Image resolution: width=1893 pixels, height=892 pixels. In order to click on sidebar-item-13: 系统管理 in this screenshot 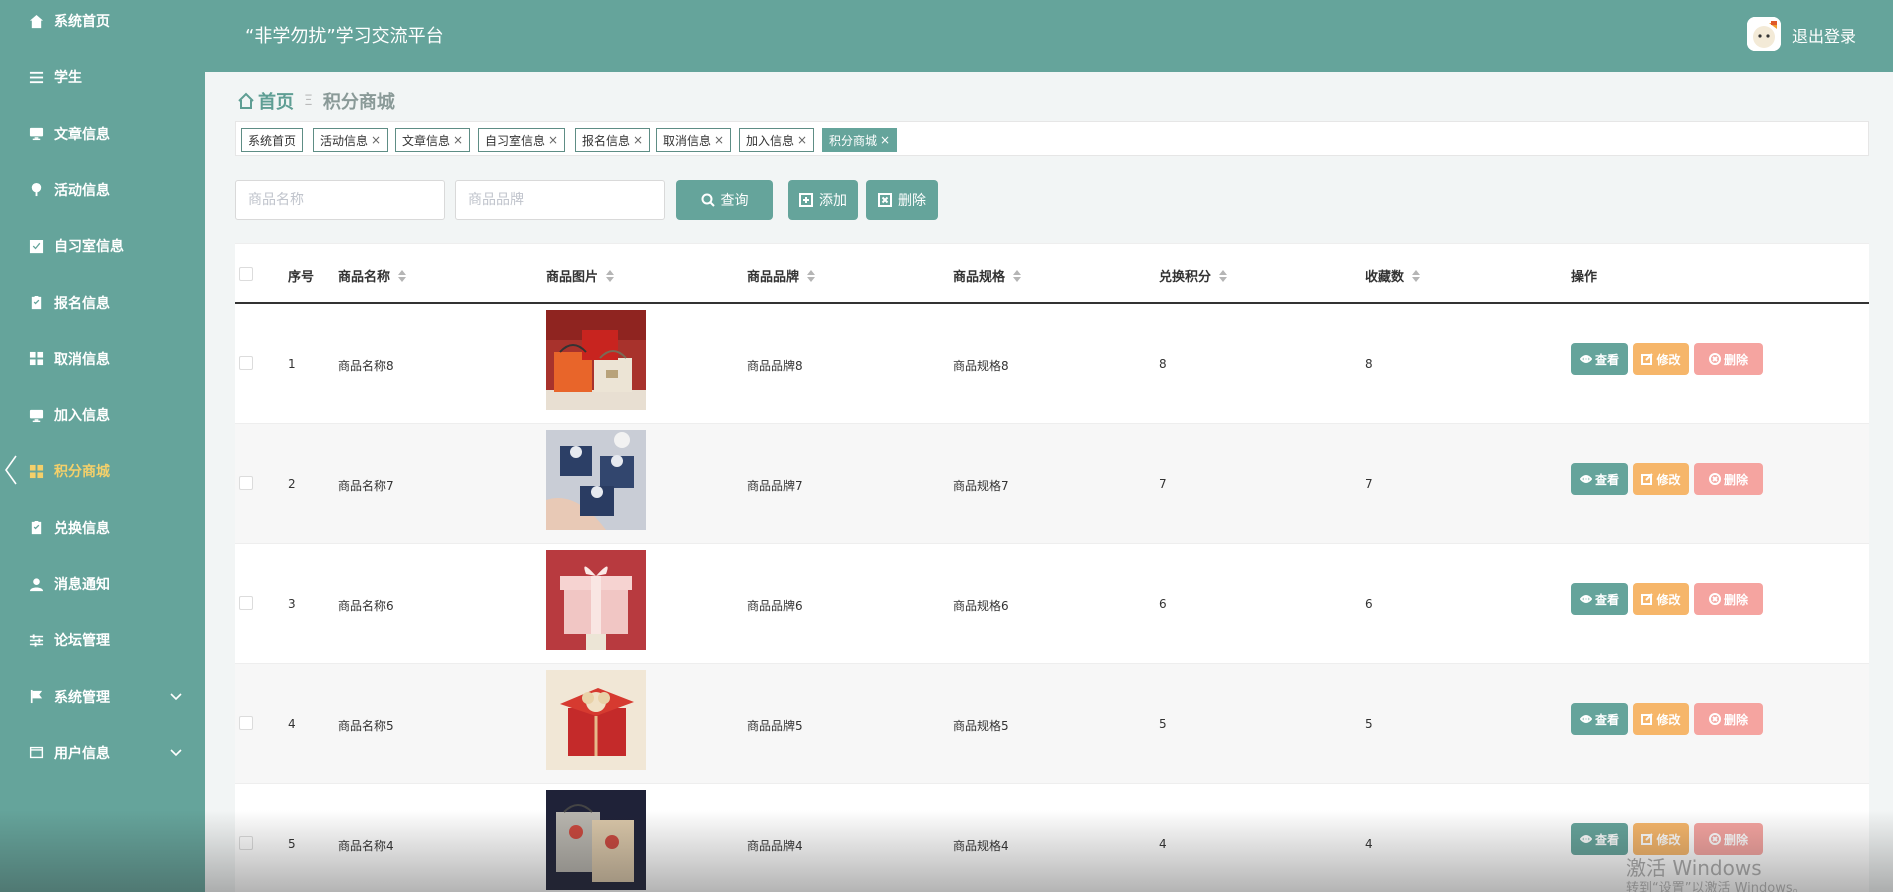, I will do `click(102, 697)`.